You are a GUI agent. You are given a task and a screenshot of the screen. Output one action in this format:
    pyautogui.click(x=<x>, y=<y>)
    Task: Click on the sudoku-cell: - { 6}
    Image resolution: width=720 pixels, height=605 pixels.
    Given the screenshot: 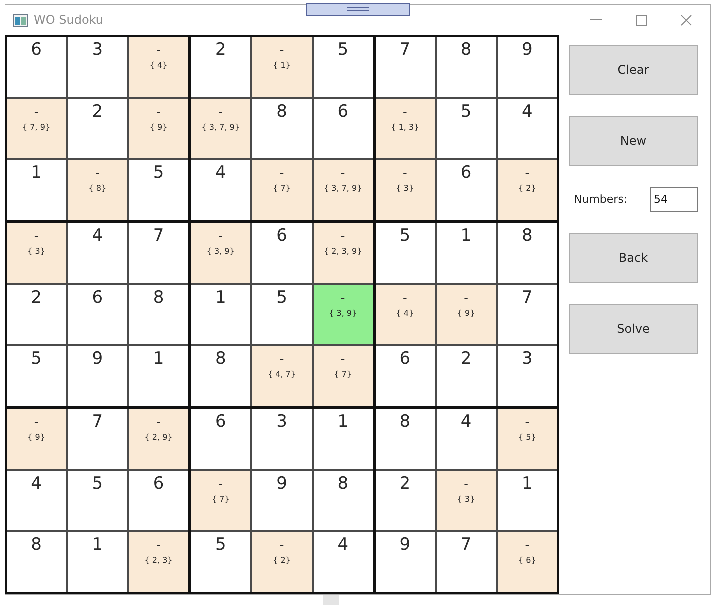 What is the action you would take?
    pyautogui.click(x=527, y=562)
    